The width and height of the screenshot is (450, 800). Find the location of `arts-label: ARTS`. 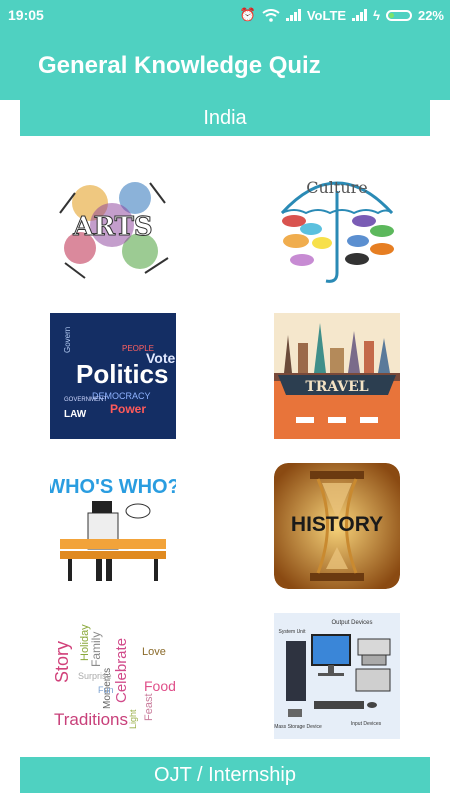

arts-label: ARTS is located at coordinates (112, 227).